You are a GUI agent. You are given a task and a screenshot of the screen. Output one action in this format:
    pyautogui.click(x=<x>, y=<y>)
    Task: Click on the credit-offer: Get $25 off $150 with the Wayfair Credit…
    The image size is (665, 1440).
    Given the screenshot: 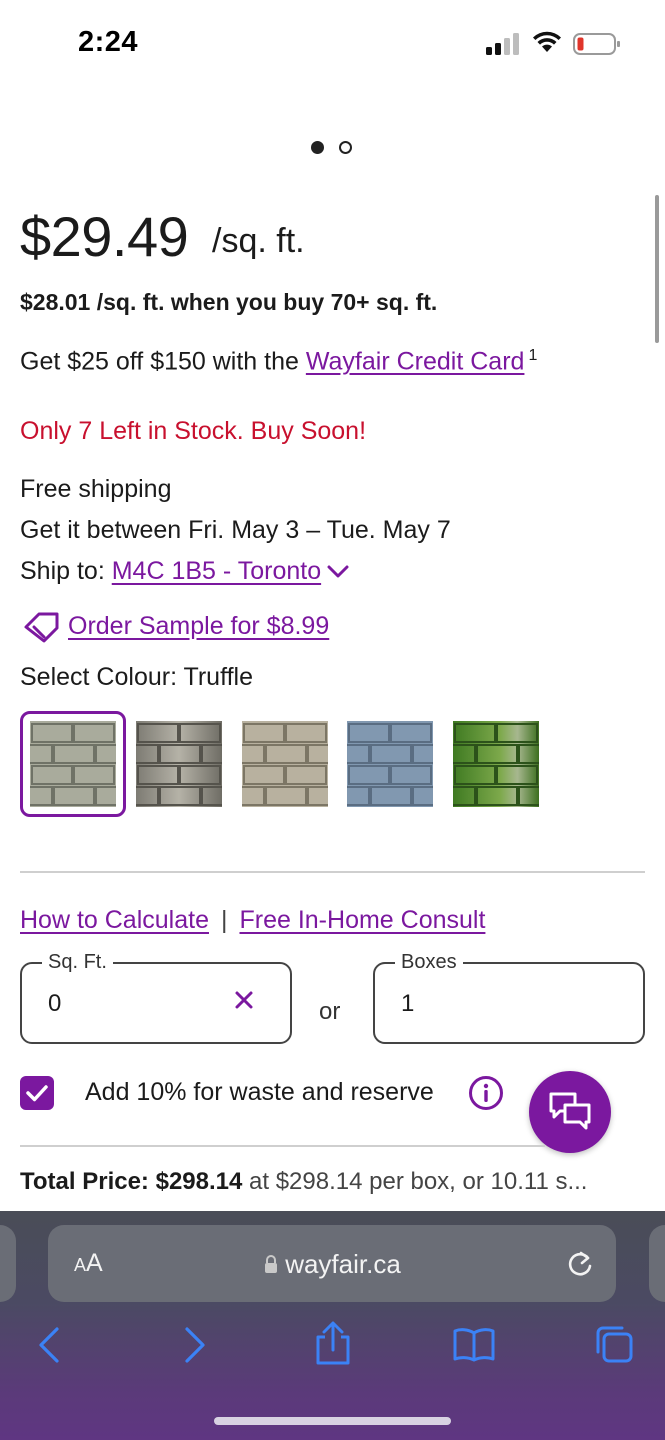 What is the action you would take?
    pyautogui.click(x=278, y=361)
    